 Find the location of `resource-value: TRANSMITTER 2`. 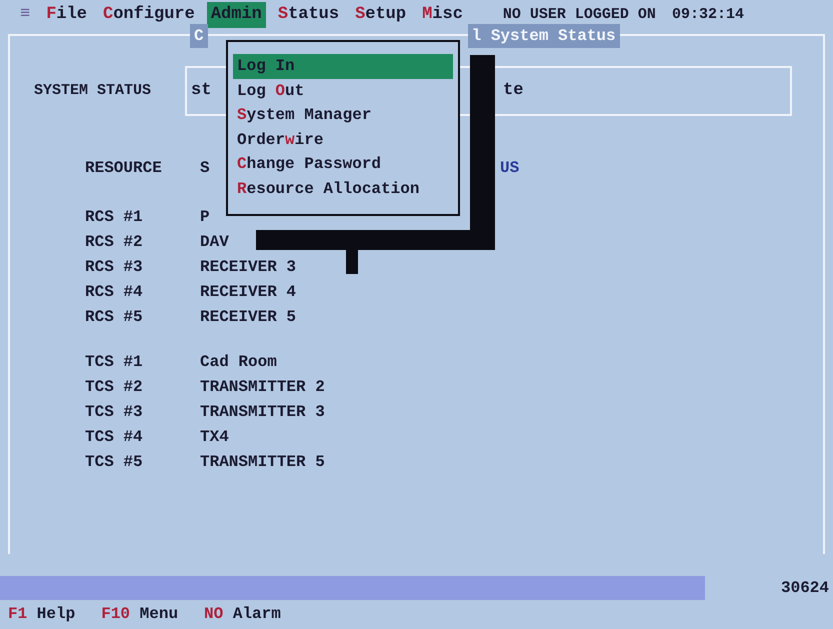

resource-value: TRANSMITTER 2 is located at coordinates (262, 387).